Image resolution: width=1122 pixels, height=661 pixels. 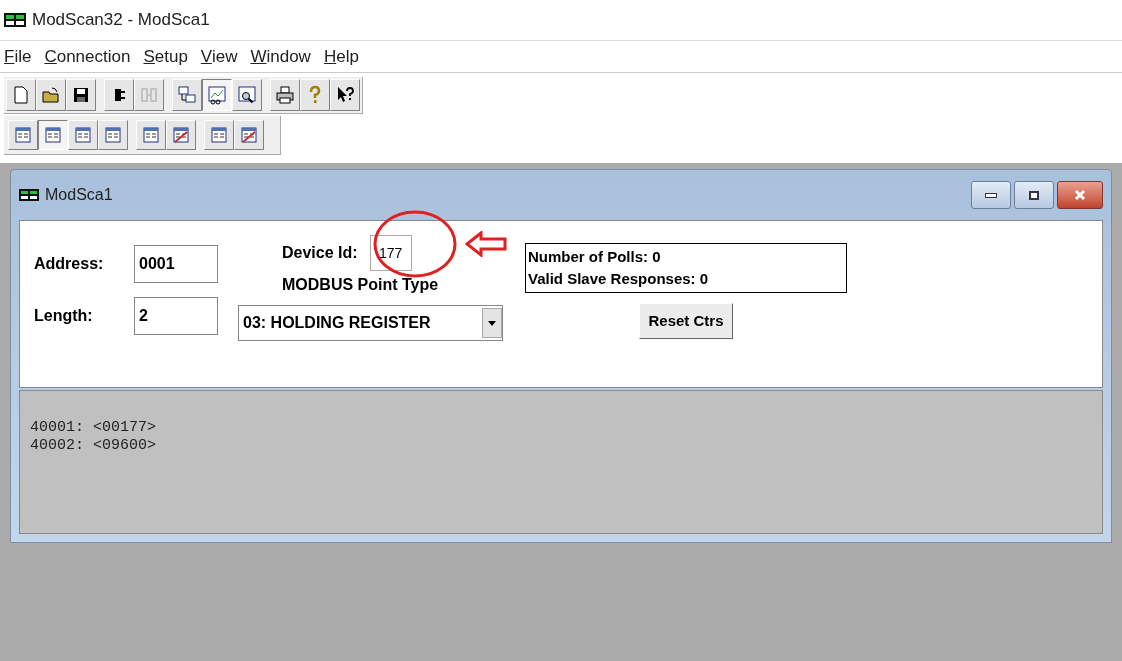 I want to click on length-label: Length:, so click(x=64, y=316).